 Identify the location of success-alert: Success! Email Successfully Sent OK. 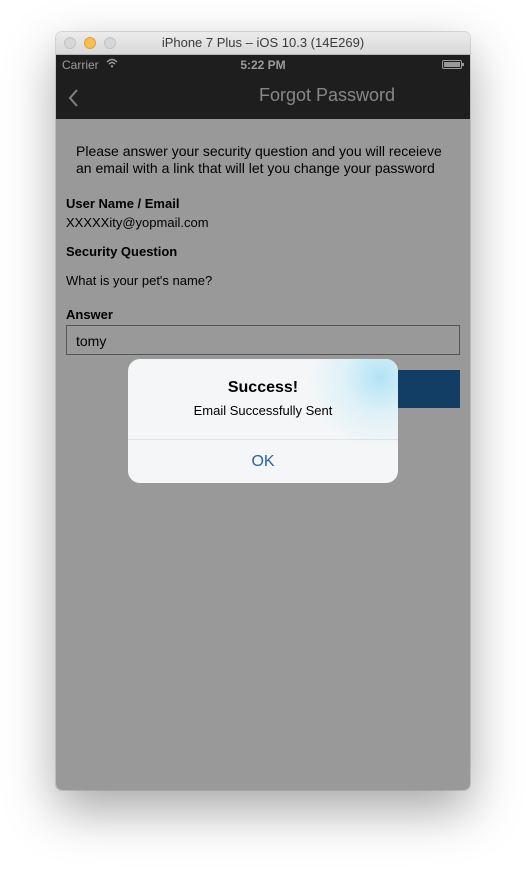
(263, 421).